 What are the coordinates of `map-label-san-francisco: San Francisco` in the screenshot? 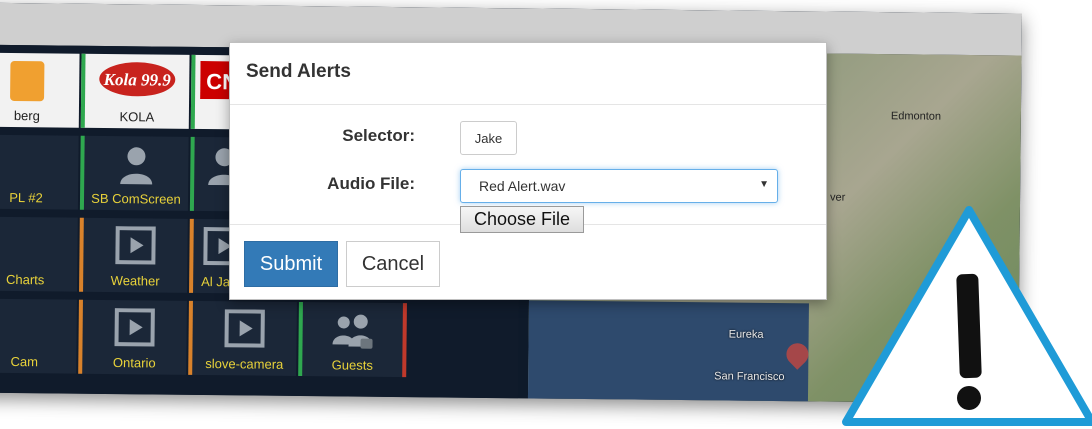 It's located at (749, 377).